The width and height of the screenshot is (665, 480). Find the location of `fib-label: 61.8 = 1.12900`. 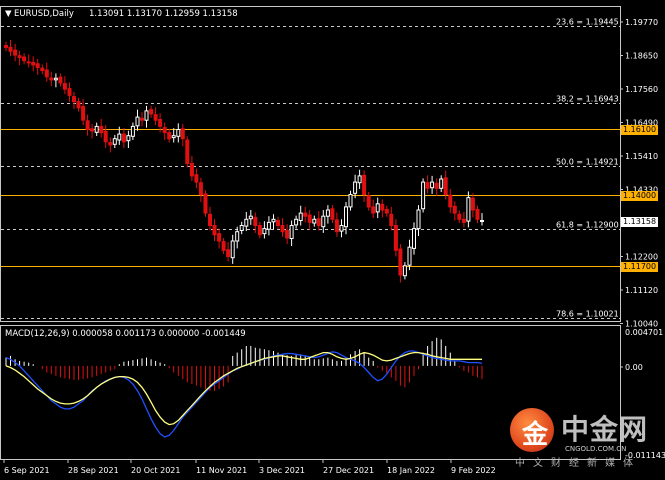

fib-label: 61.8 = 1.12900 is located at coordinates (587, 225).